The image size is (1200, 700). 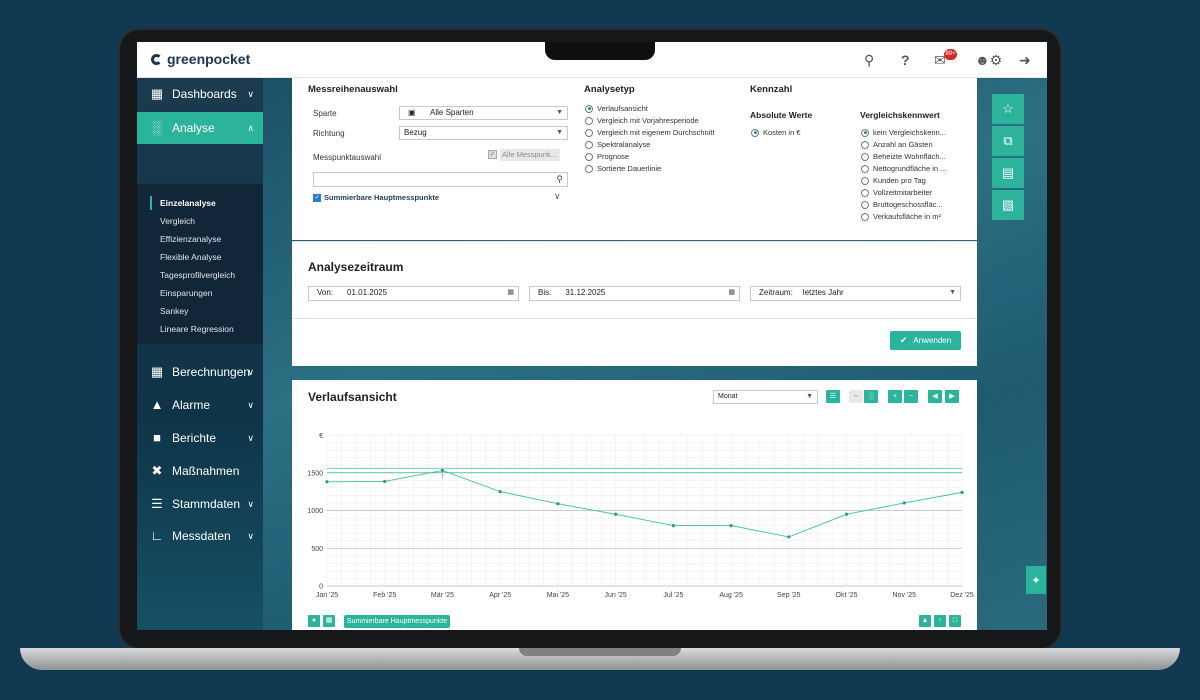 I want to click on alle-messpunkte-checkbox: ✓, so click(x=492, y=154).